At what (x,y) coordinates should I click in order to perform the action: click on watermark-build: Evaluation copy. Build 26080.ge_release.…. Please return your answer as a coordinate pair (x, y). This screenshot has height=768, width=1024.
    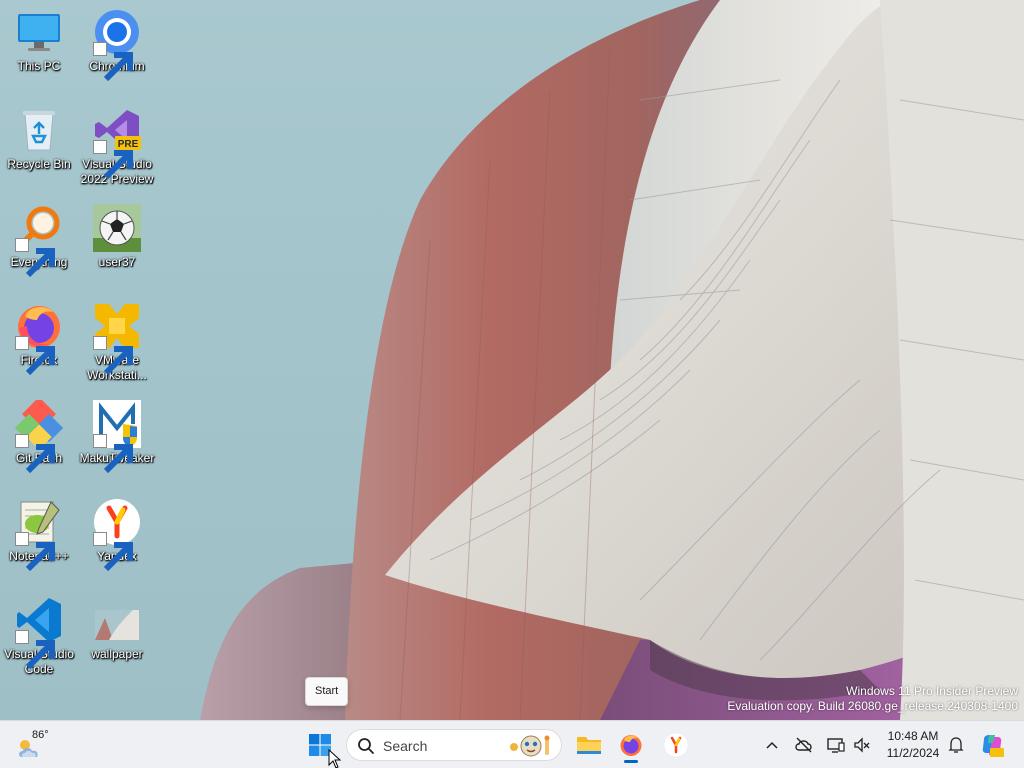
    Looking at the image, I should click on (872, 706).